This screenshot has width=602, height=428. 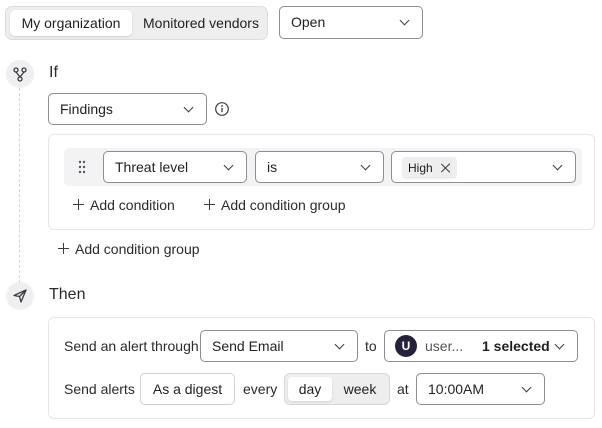 What do you see at coordinates (19, 185) in the screenshot?
I see `flow-rail` at bounding box center [19, 185].